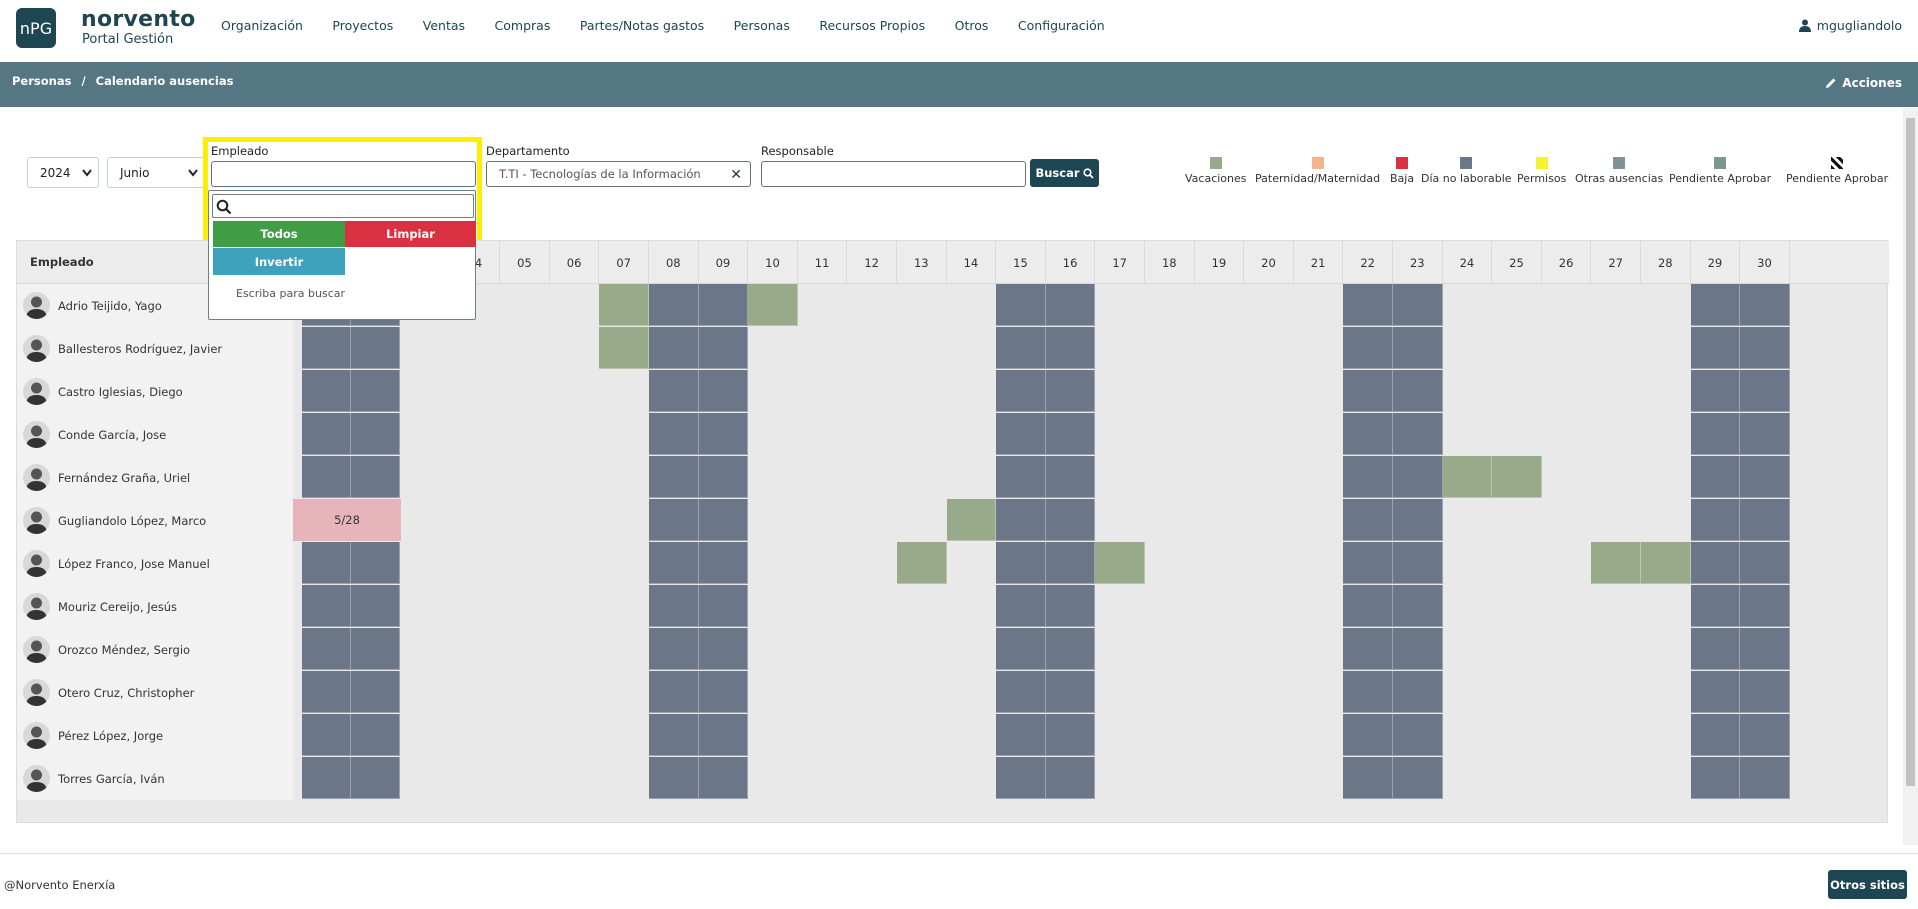  I want to click on month-select: Junio, so click(156, 172).